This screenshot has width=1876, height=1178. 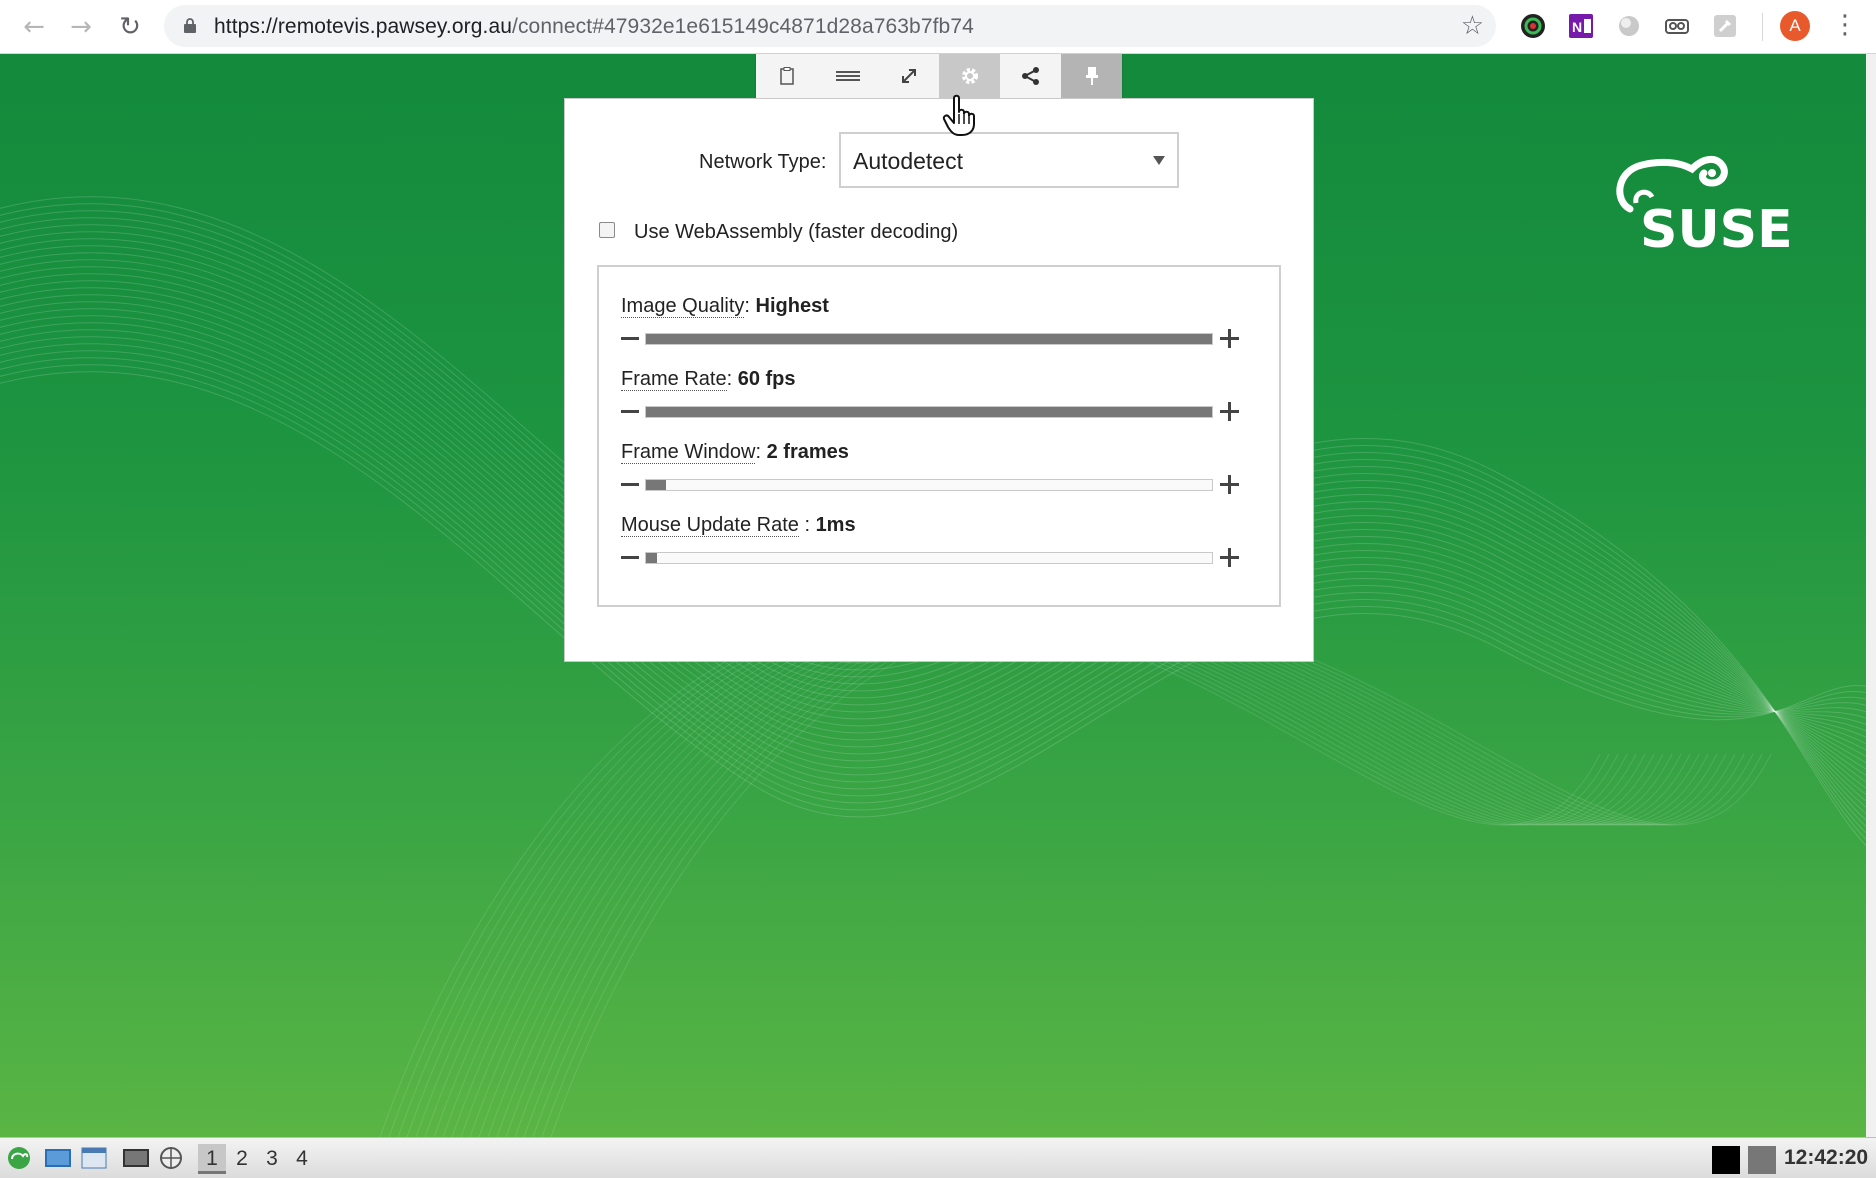 I want to click on slider-name: Frame Rate, so click(x=674, y=379).